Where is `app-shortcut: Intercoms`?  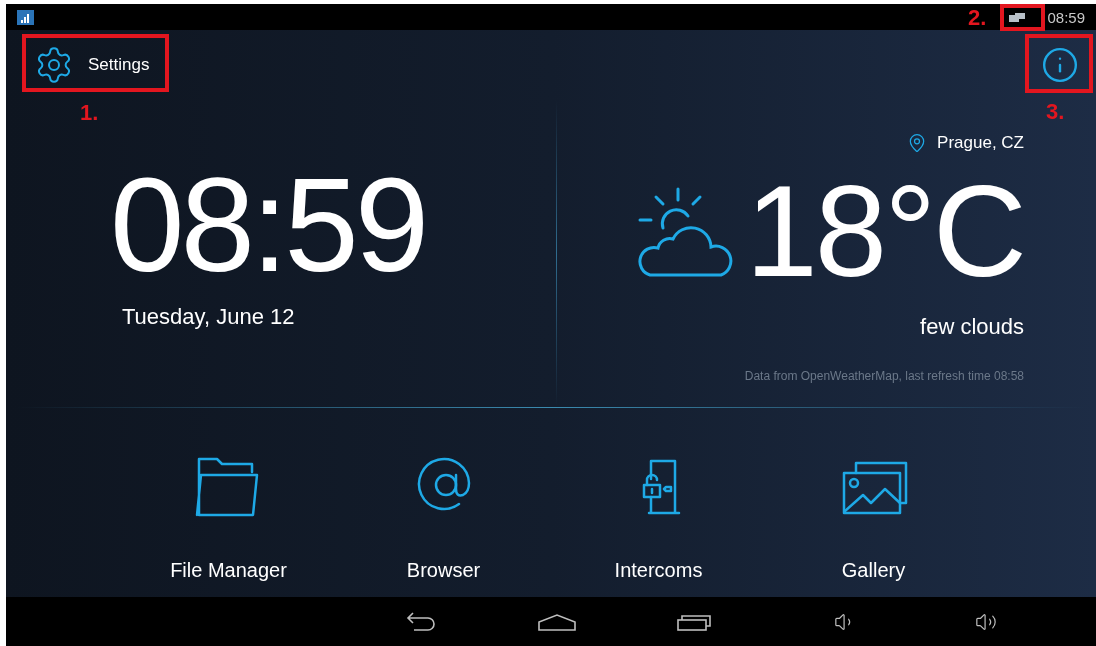 app-shortcut: Intercoms is located at coordinates (658, 519).